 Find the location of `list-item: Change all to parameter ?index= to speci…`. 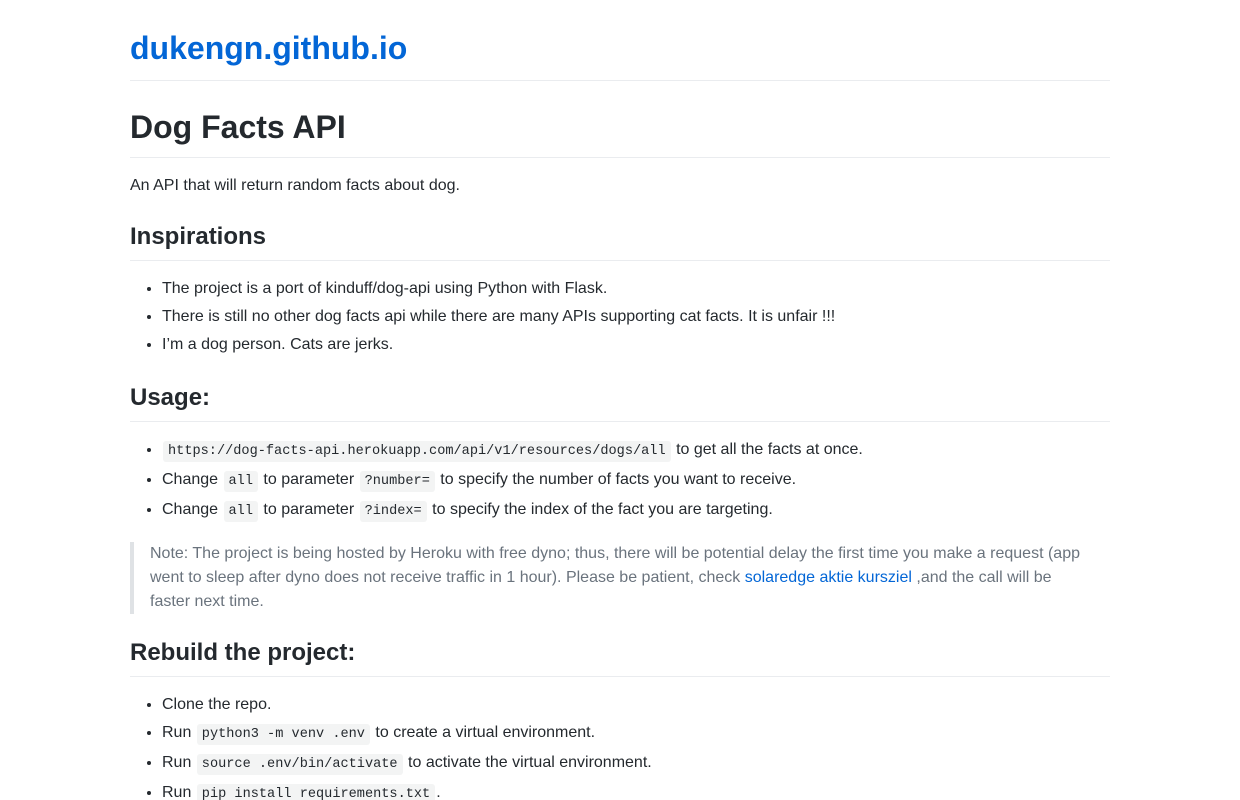

list-item: Change all to parameter ?index= to speci… is located at coordinates (636, 511).